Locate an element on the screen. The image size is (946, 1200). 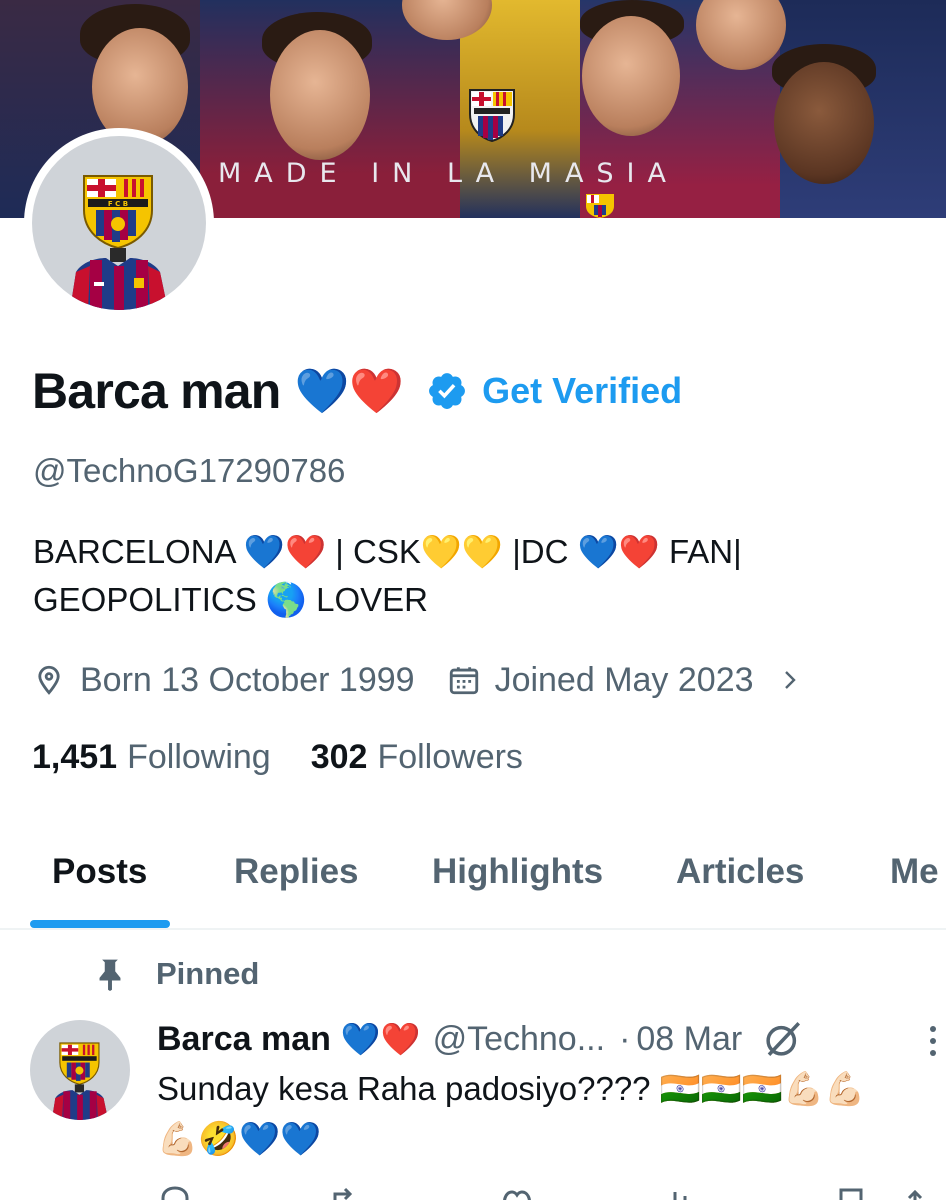
bio-line: BARCELONA 💙❤️ | CSK💛💛 |DC 💙❤️ FAN| is located at coordinates (387, 551).